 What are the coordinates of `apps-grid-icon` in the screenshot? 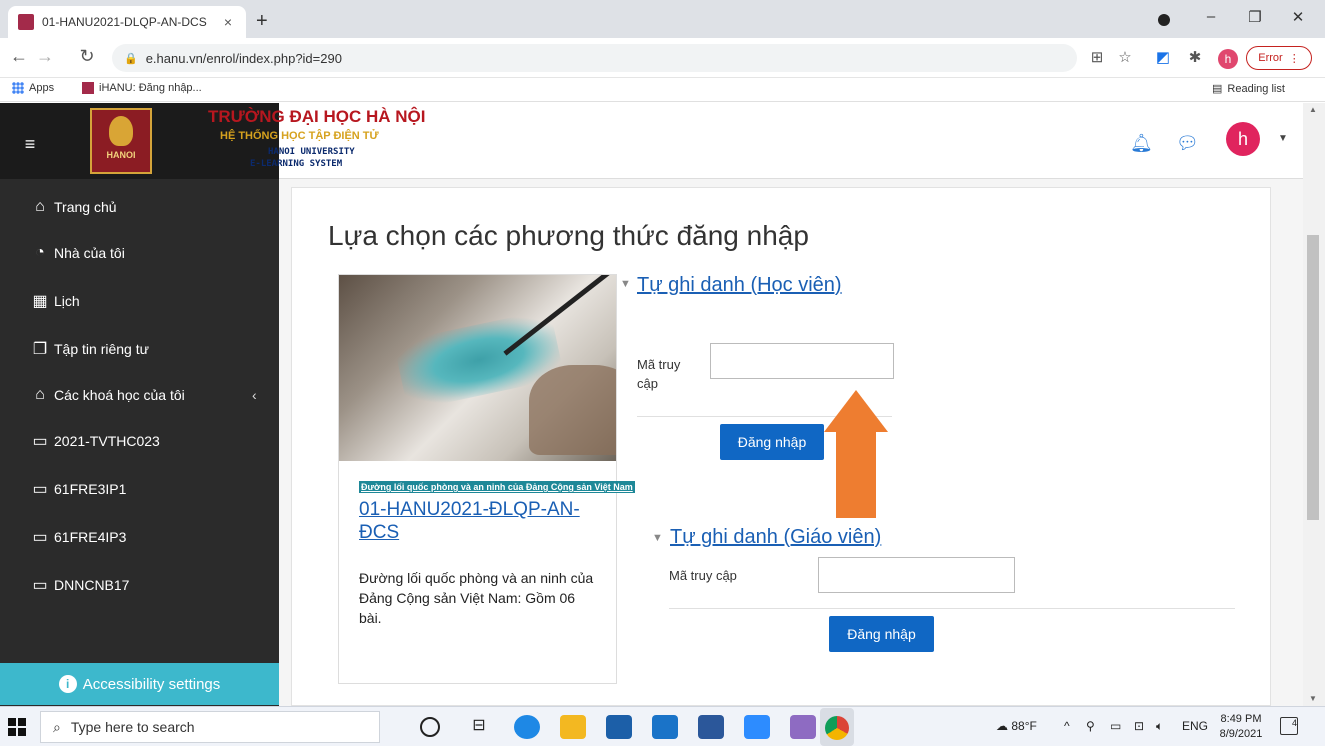 It's located at (18, 88).